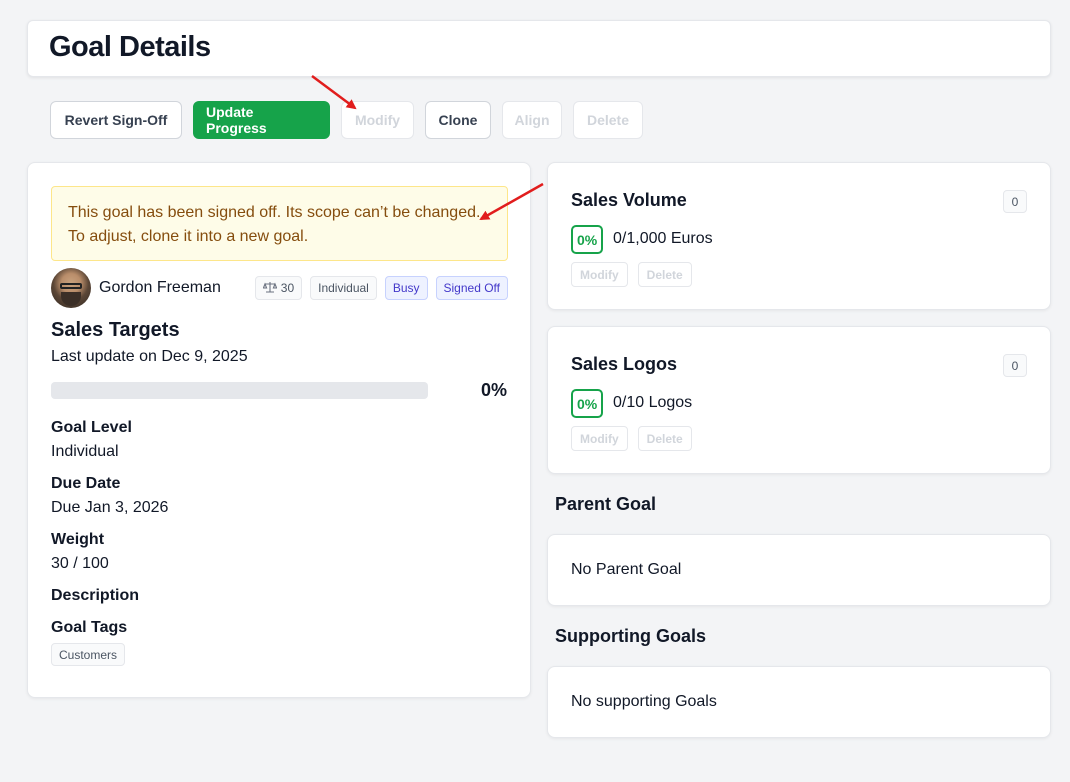 This screenshot has height=782, width=1070. Describe the element at coordinates (86, 483) in the screenshot. I see `due-date-label: Due Date` at that location.